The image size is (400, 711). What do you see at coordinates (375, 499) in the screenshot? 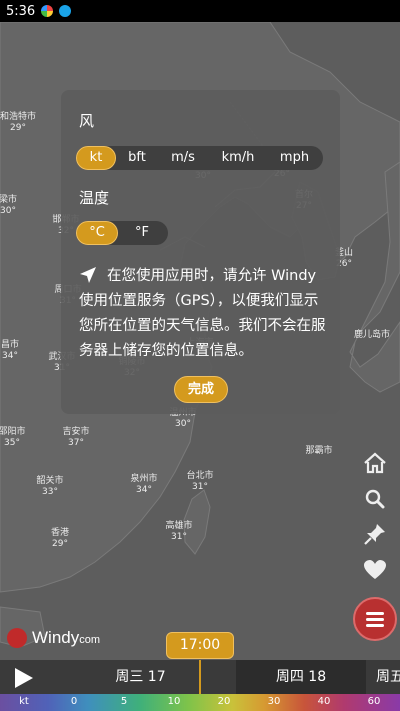
I see `search-icon` at bounding box center [375, 499].